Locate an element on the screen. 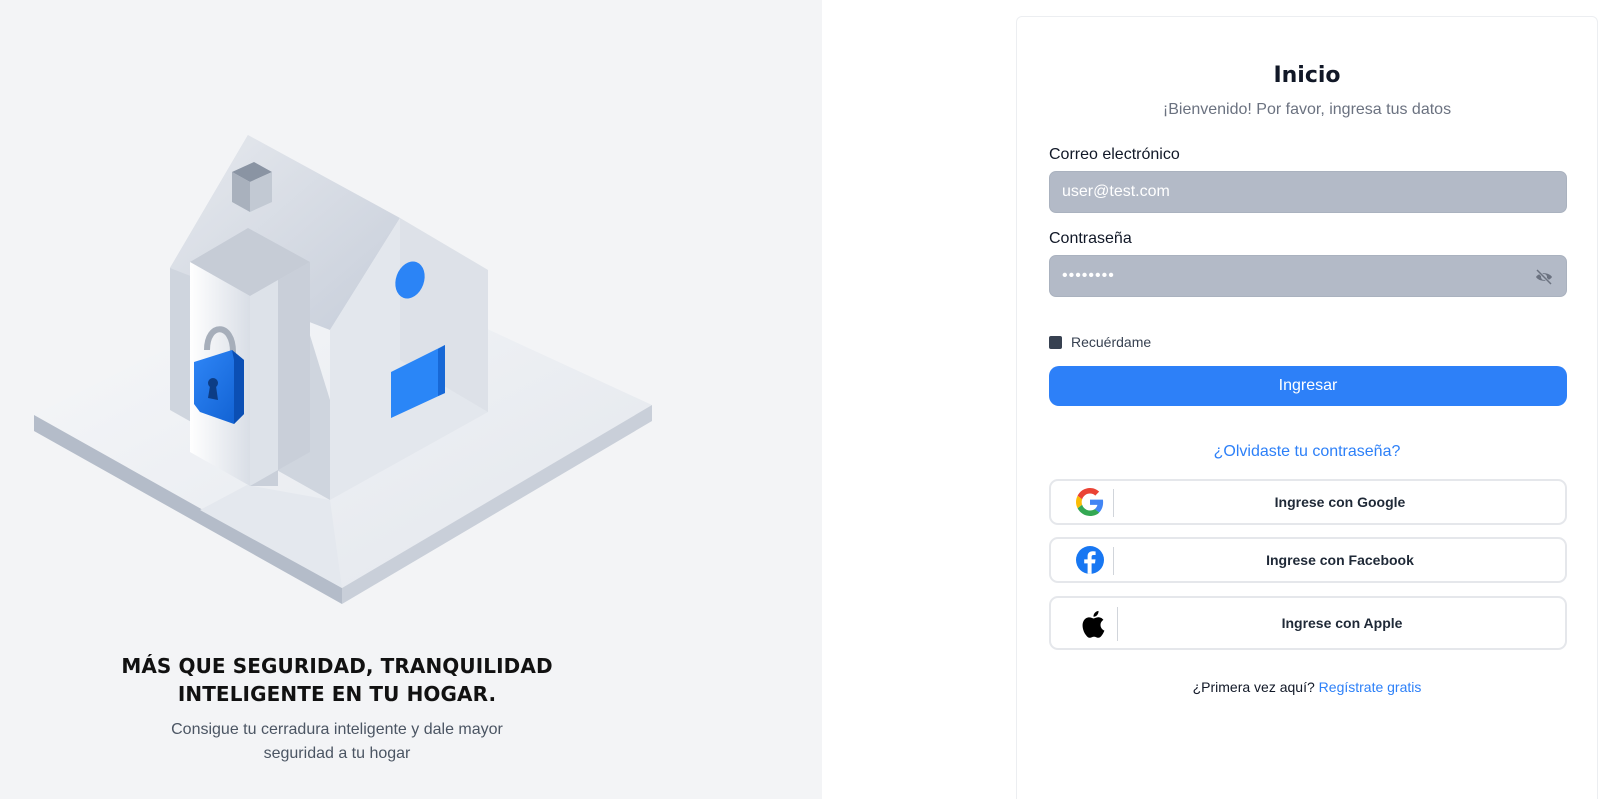 The image size is (1608, 799). register-prompt: ¿Primera vez aquí? Regístrate gratis is located at coordinates (1307, 687).